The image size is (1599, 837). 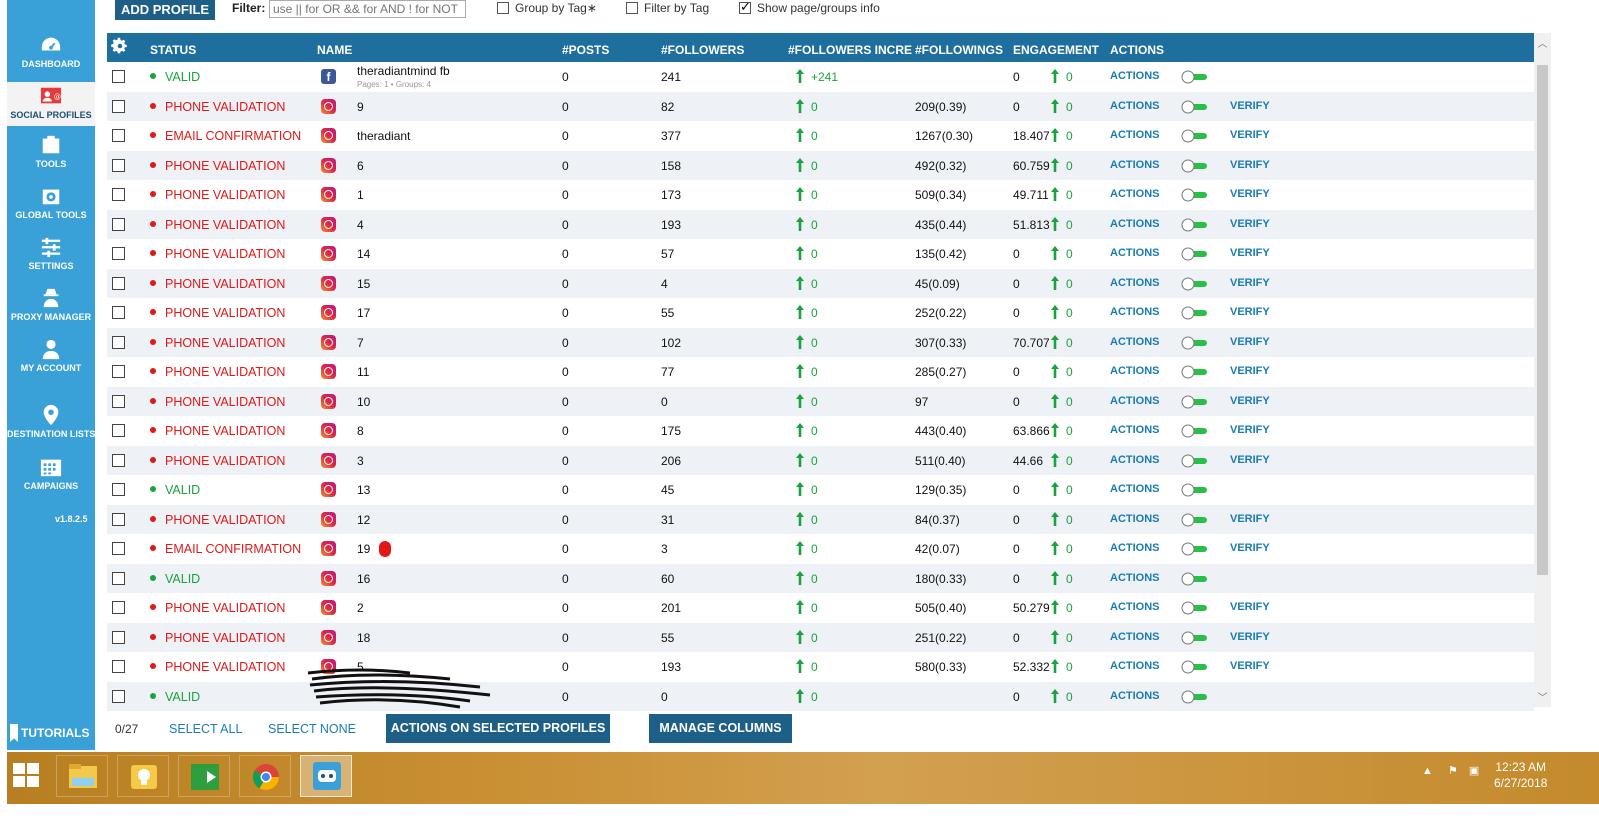 I want to click on select-all-button: SELECT ALL, so click(x=205, y=729).